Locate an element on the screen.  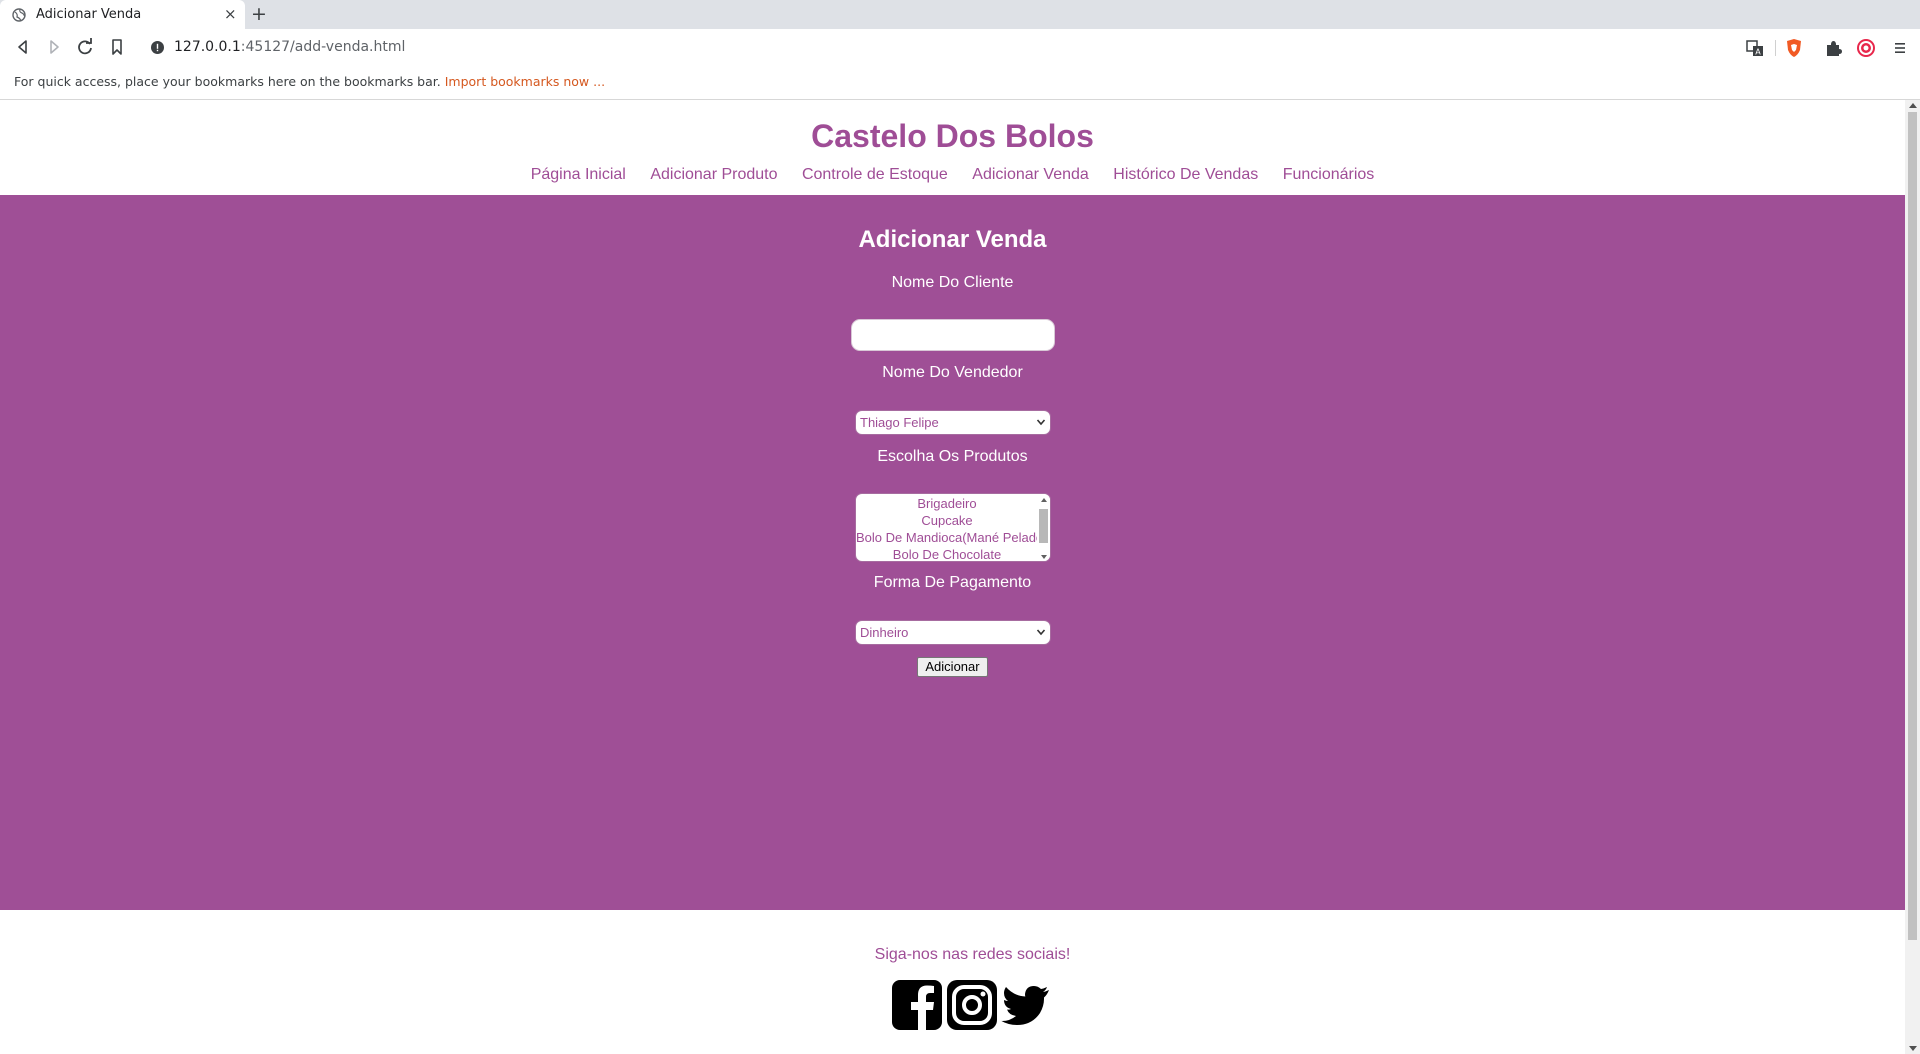
page-scrollbar is located at coordinates (1912, 577).